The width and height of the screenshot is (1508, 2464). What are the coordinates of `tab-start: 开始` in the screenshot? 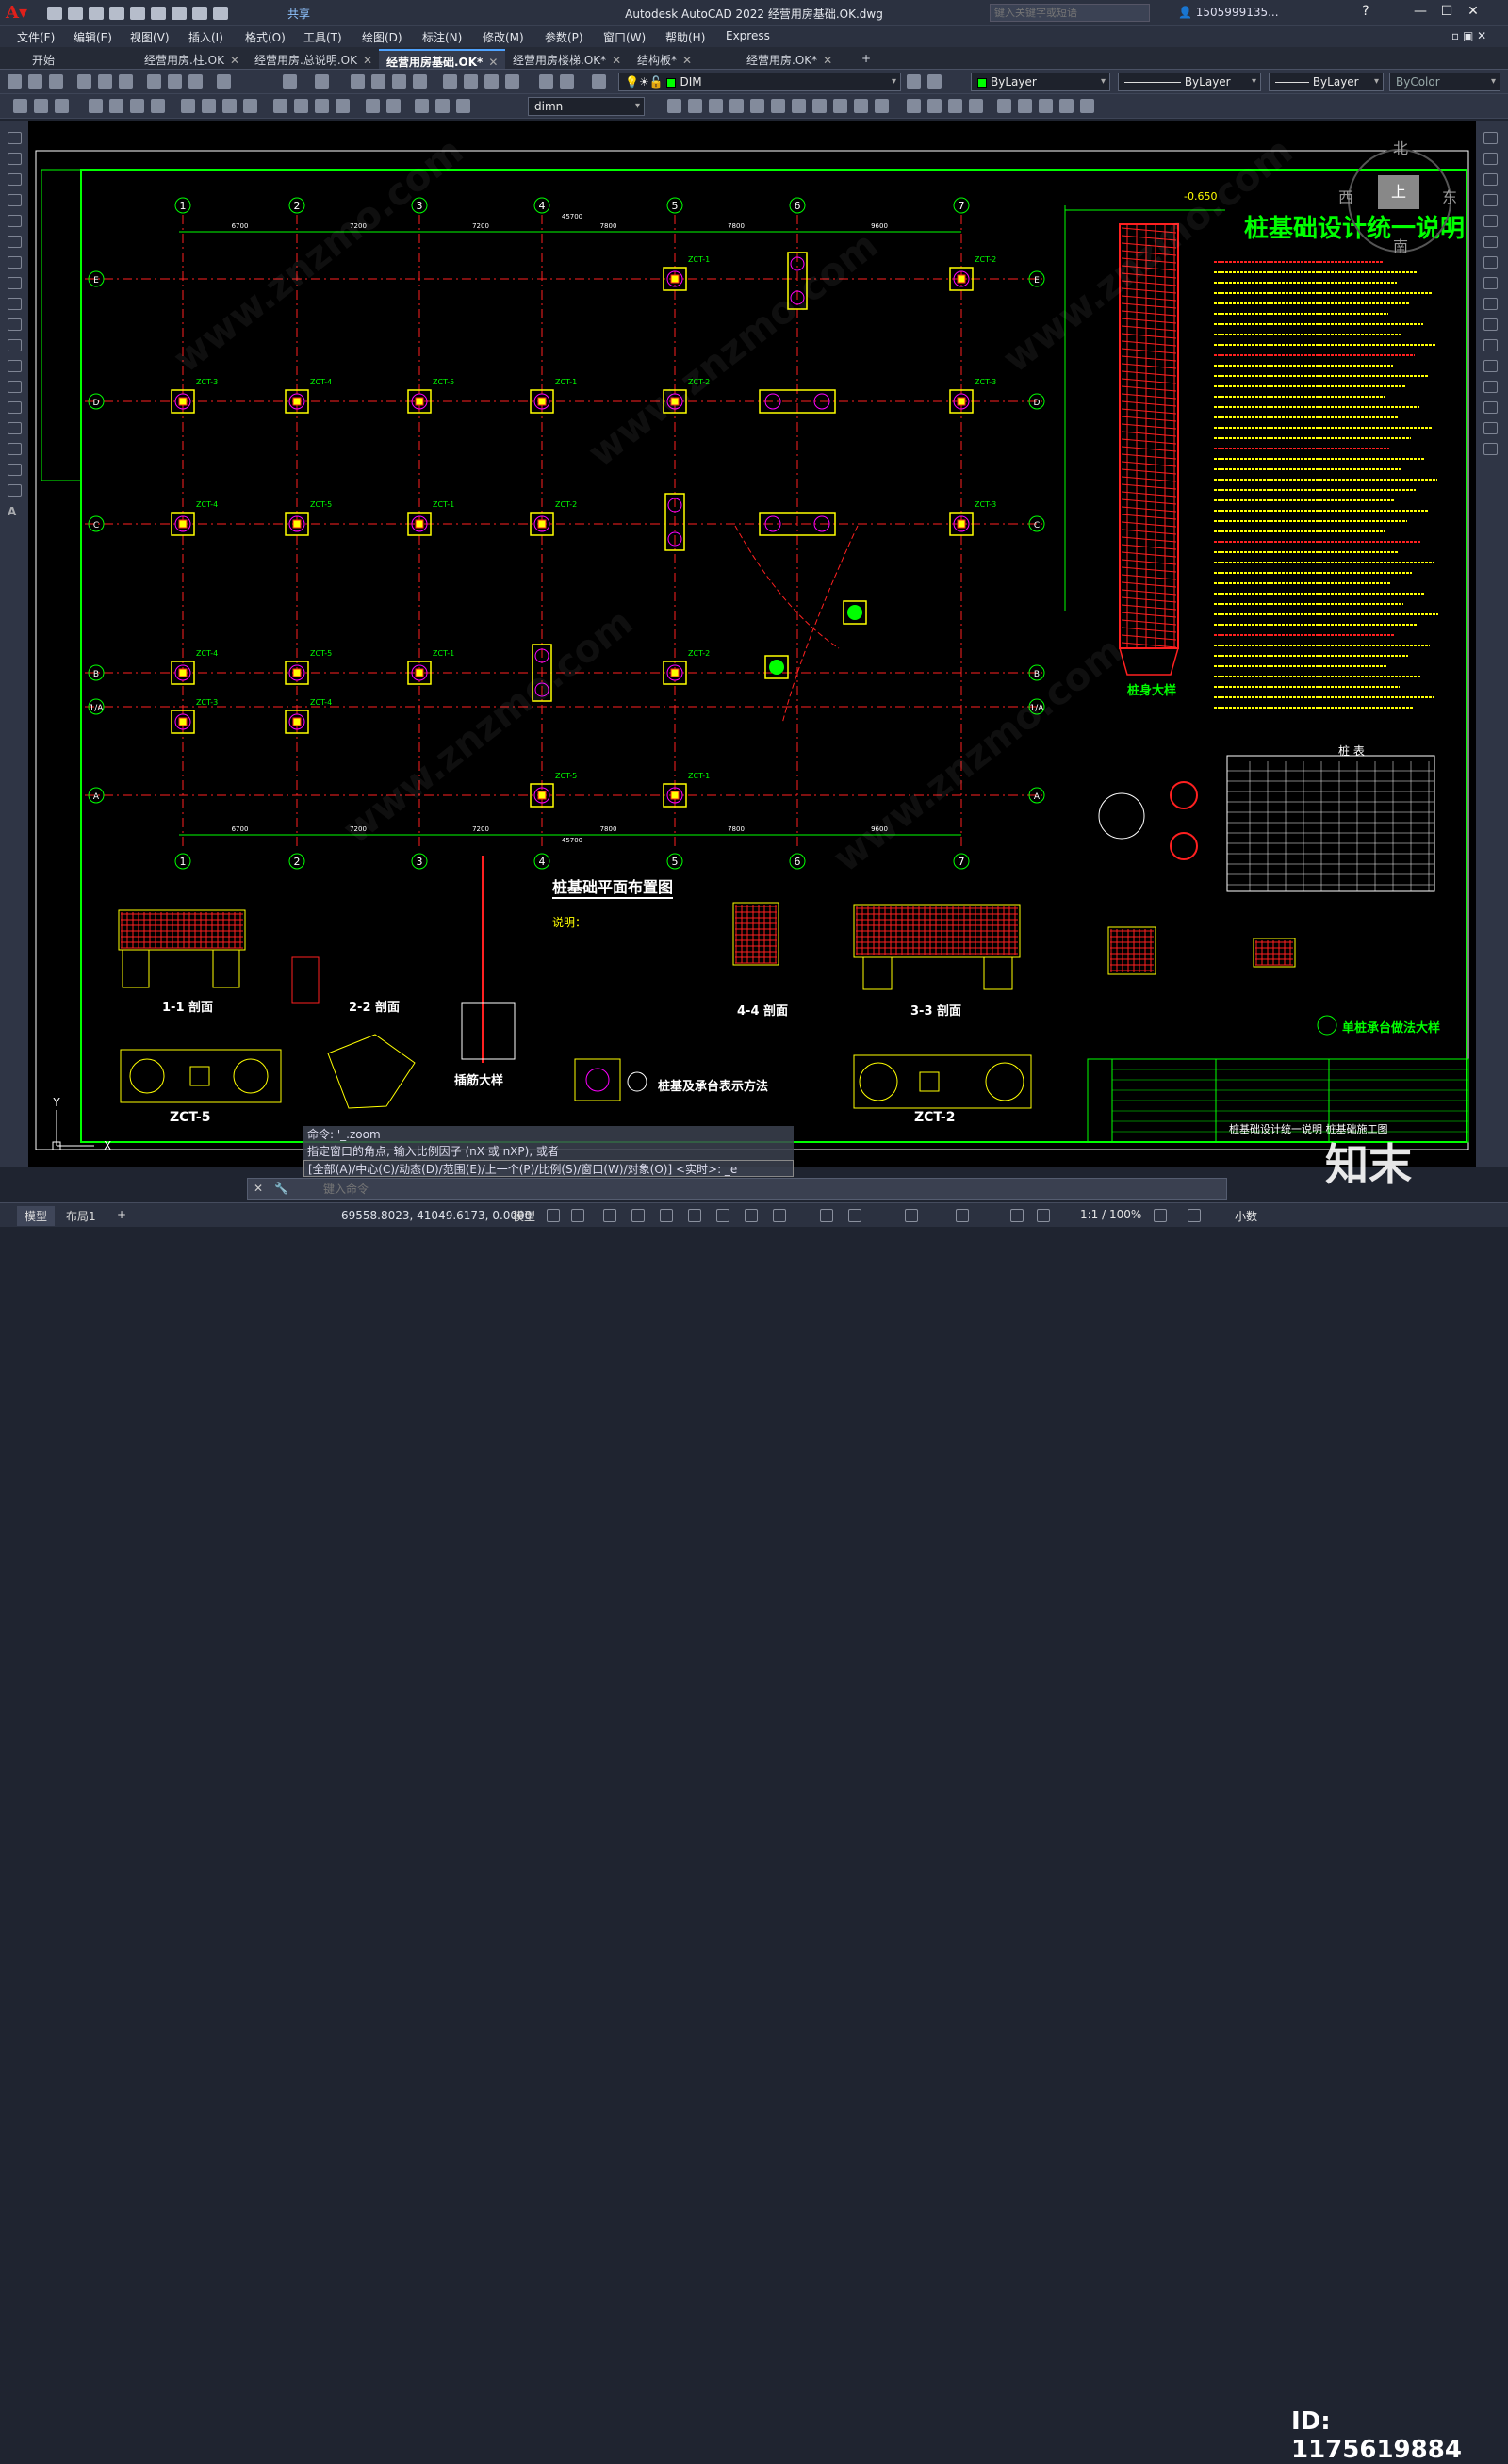 It's located at (44, 59).